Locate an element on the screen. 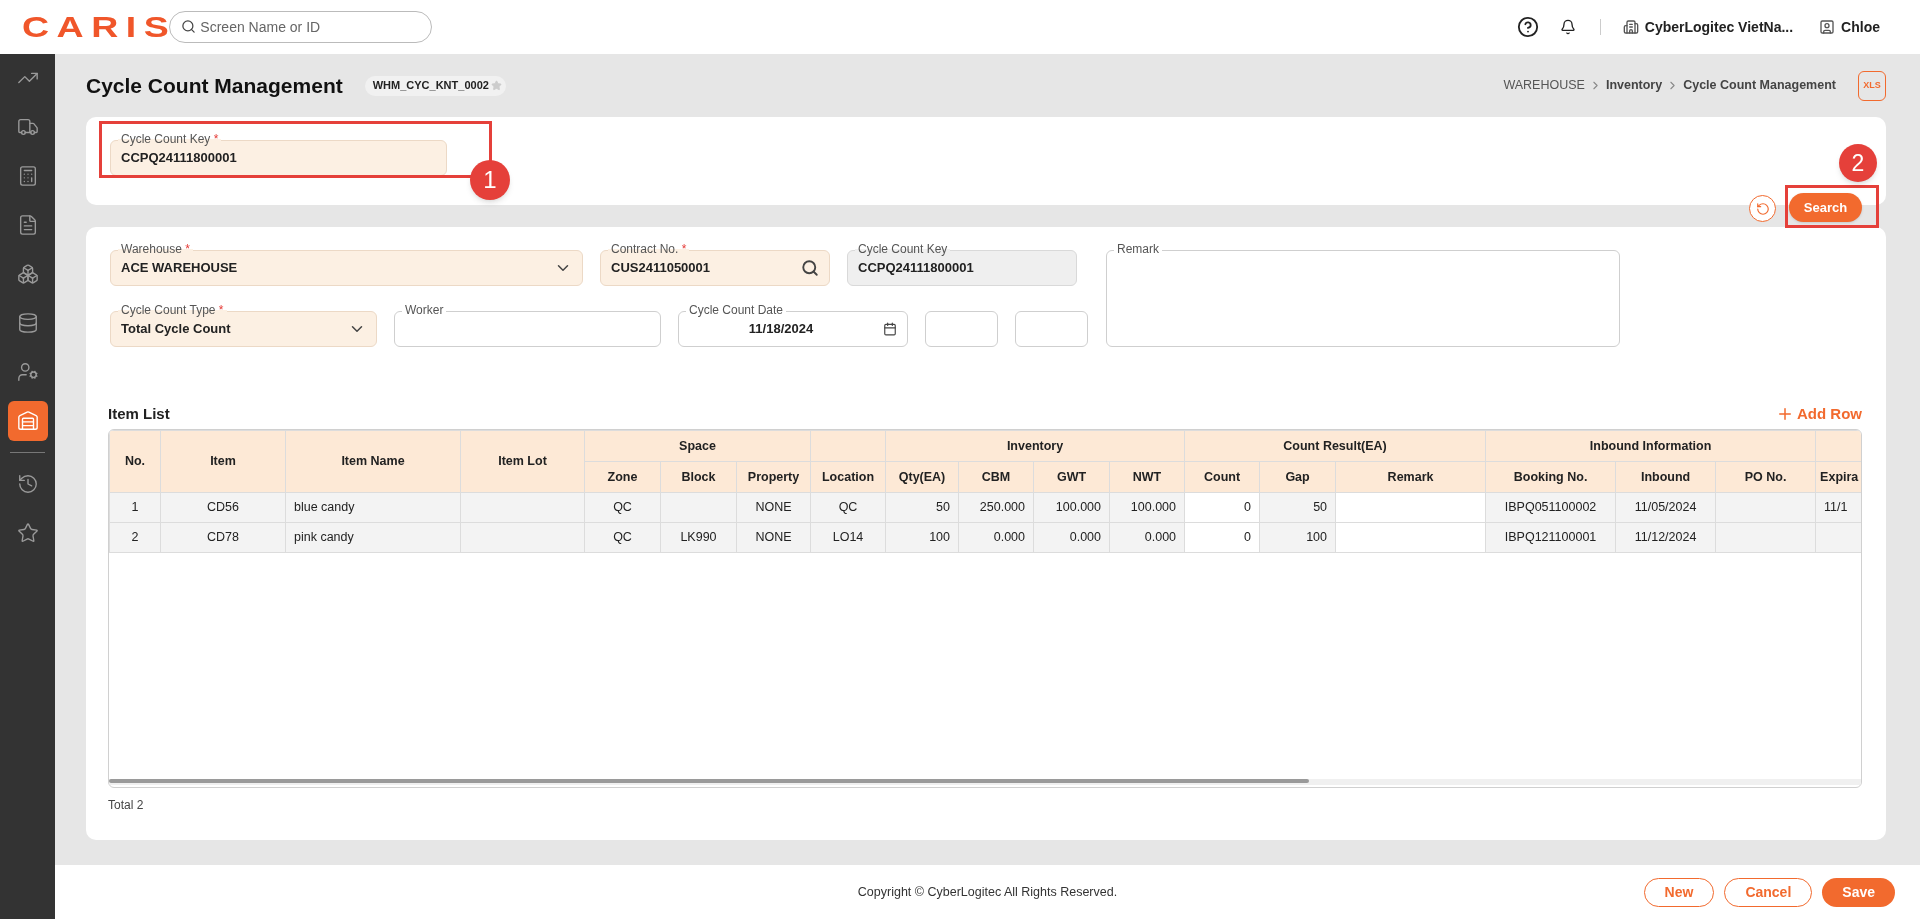  column-header: Booking No. is located at coordinates (1550, 477).